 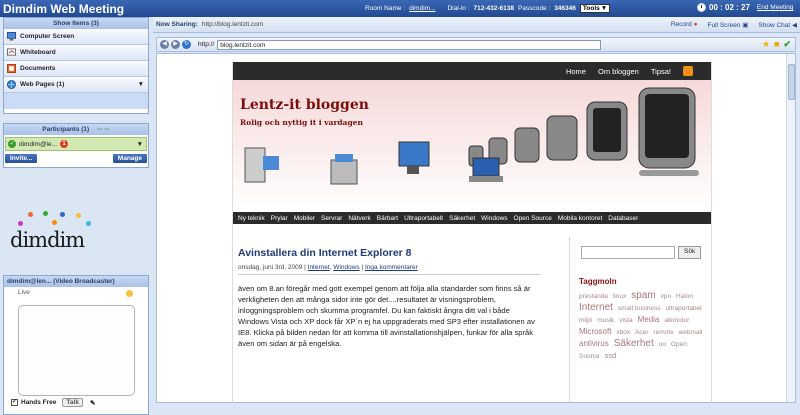 What do you see at coordinates (409, 44) in the screenshot?
I see `address-input: blog.lentzit.com` at bounding box center [409, 44].